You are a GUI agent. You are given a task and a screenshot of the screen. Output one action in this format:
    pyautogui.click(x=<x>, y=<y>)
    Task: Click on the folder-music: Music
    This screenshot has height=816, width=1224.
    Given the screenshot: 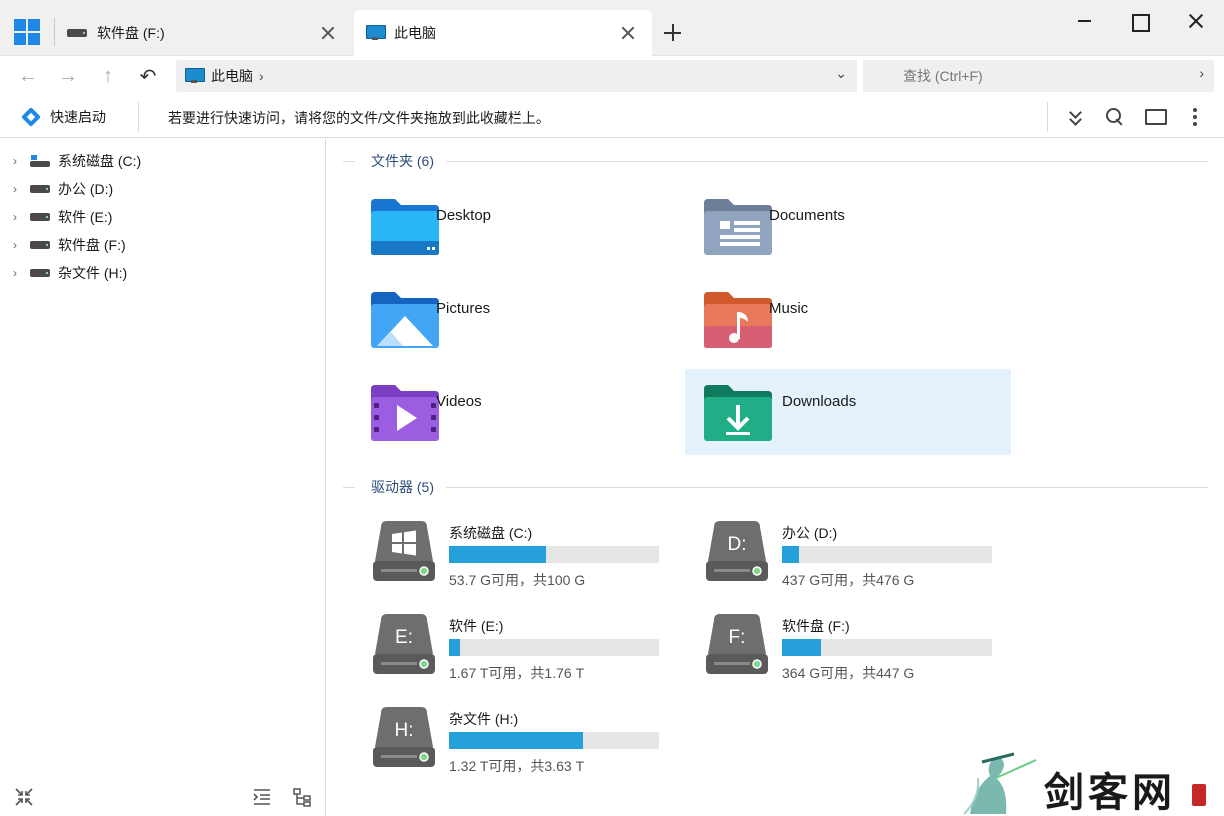 What is the action you would take?
    pyautogui.click(x=851, y=321)
    